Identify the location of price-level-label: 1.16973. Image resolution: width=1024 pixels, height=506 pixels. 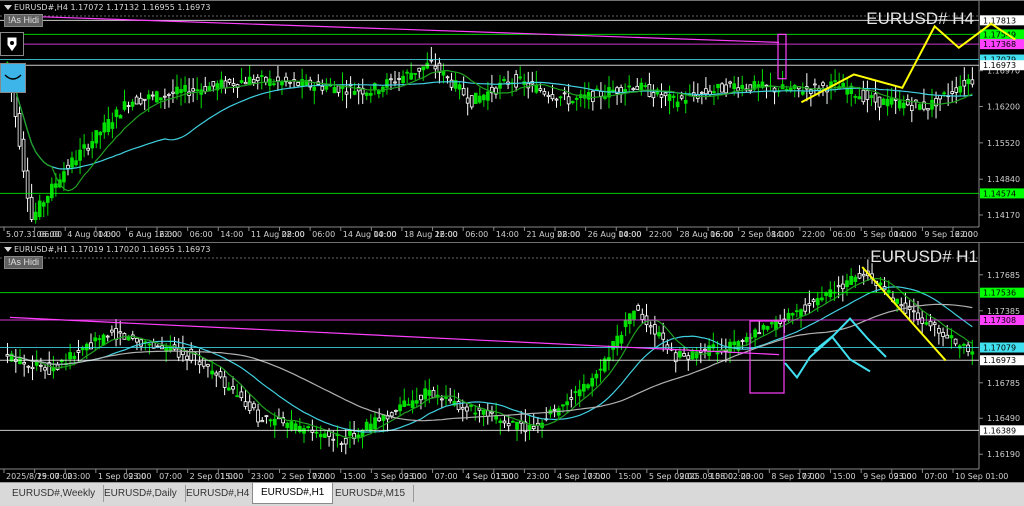
(999, 360).